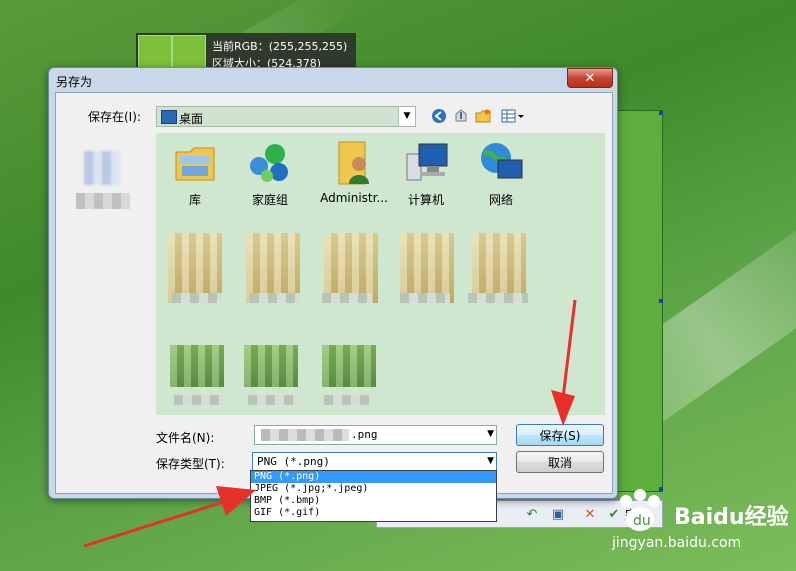 The width and height of the screenshot is (796, 571). Describe the element at coordinates (642, 521) in the screenshot. I see `svg-text: du` at that location.